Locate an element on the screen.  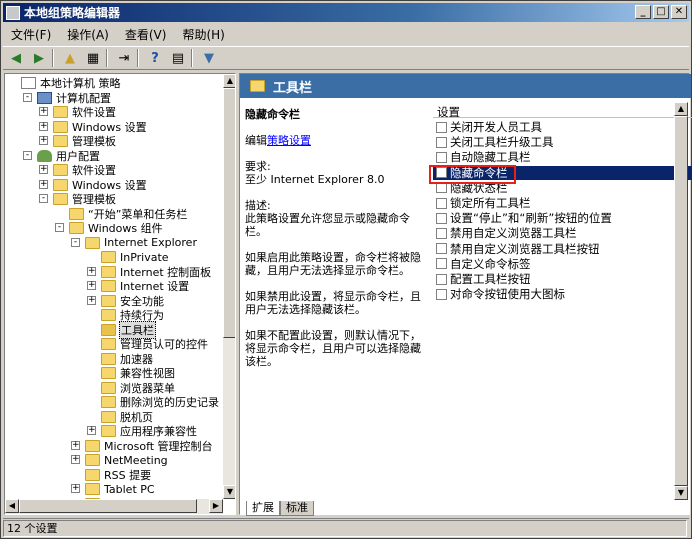
scroll-right-icon: ▶ is located at coordinates (216, 506).